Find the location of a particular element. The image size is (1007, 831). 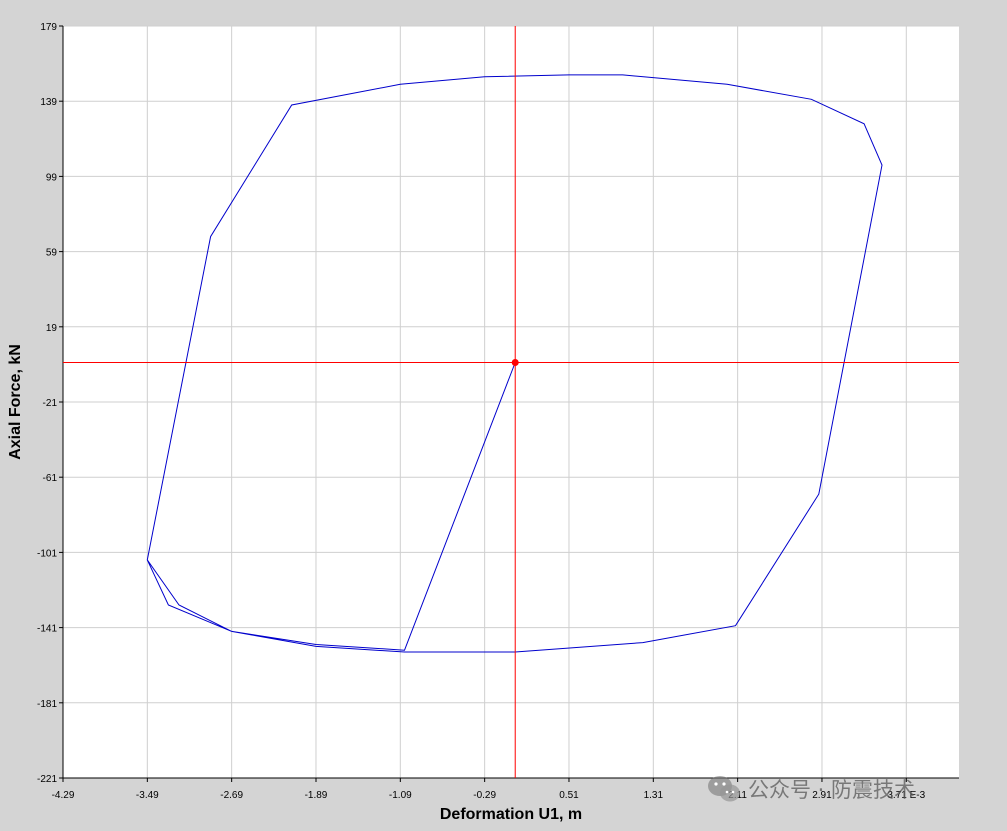

y-tick-label: -181 is located at coordinates (47, 704).